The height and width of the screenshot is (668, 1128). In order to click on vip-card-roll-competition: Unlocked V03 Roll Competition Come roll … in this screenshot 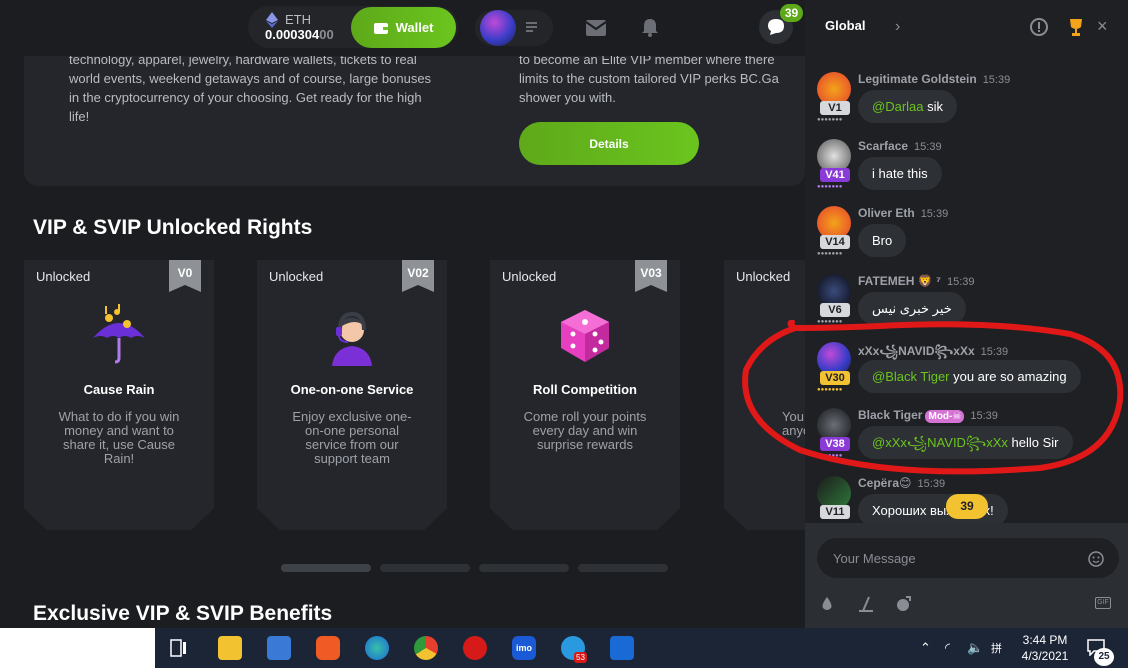, I will do `click(585, 395)`.